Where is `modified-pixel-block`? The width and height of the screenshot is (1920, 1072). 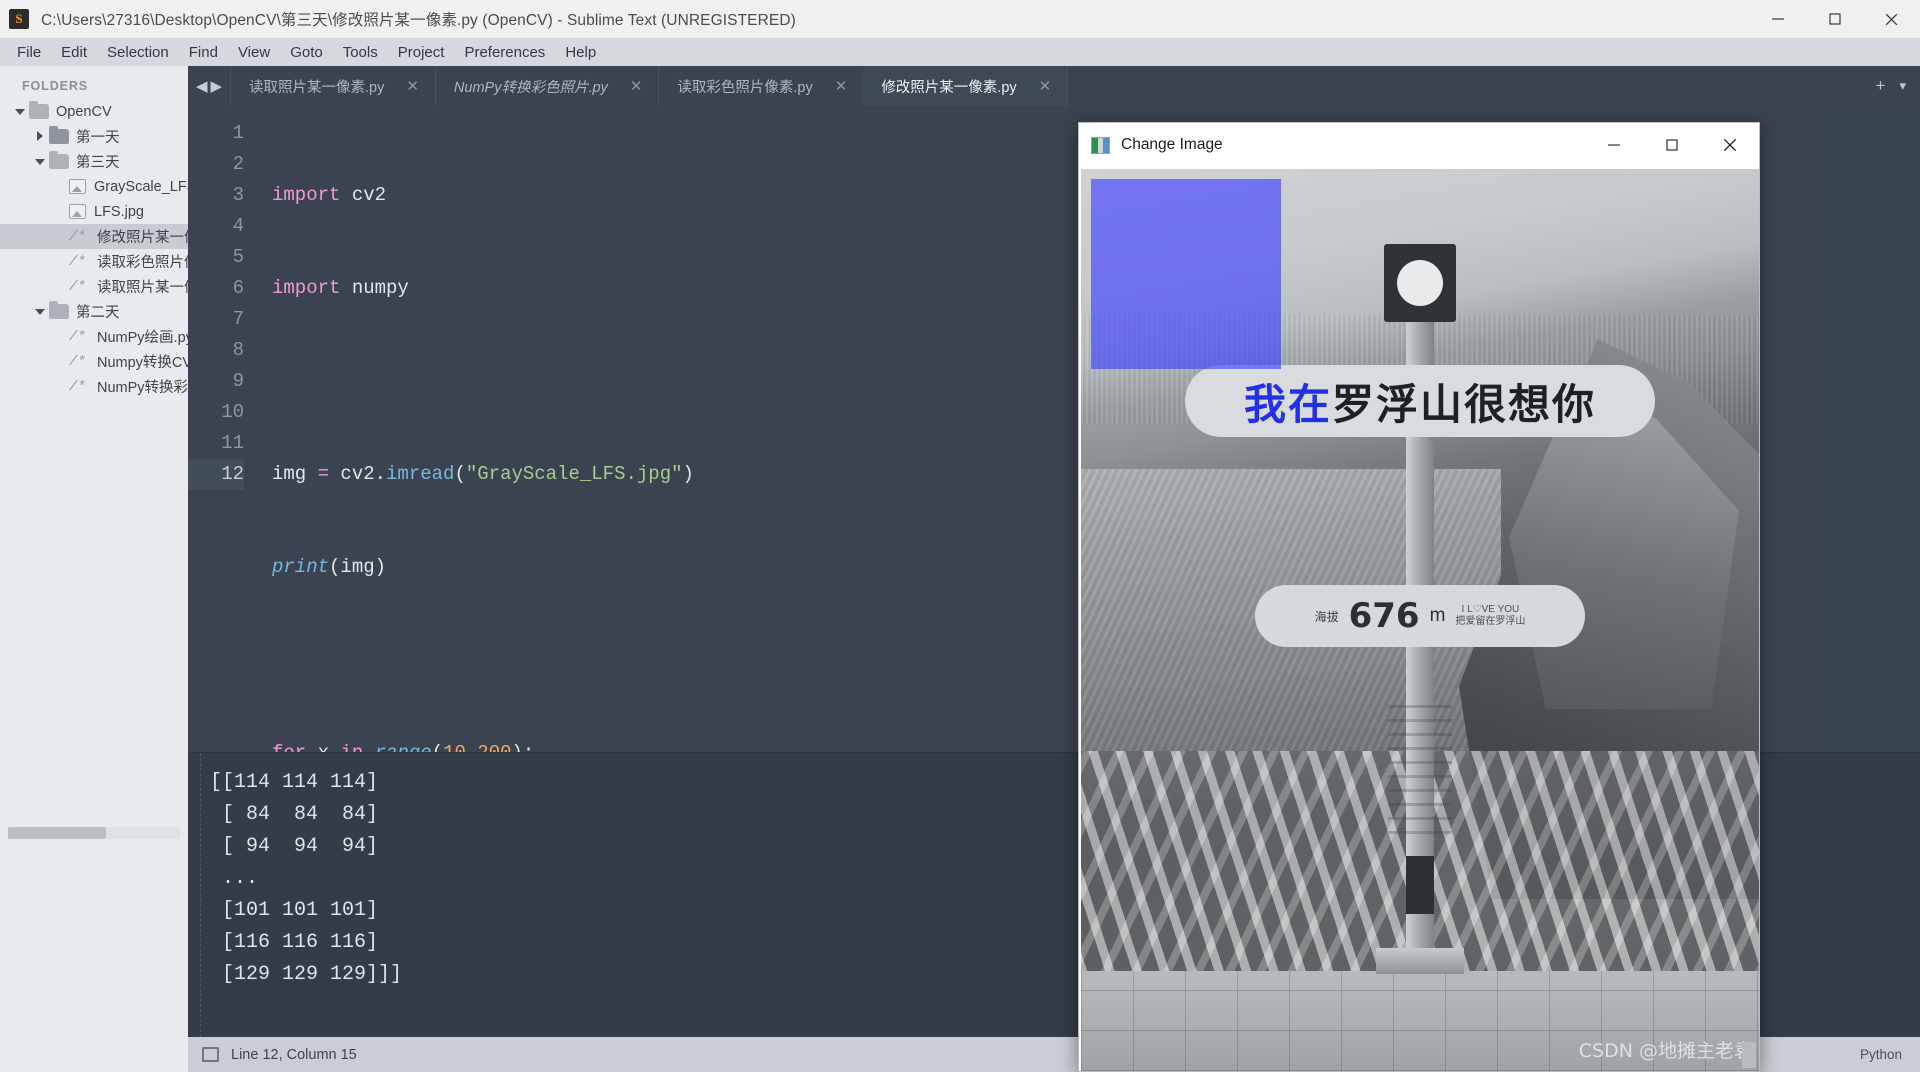 modified-pixel-block is located at coordinates (1186, 274).